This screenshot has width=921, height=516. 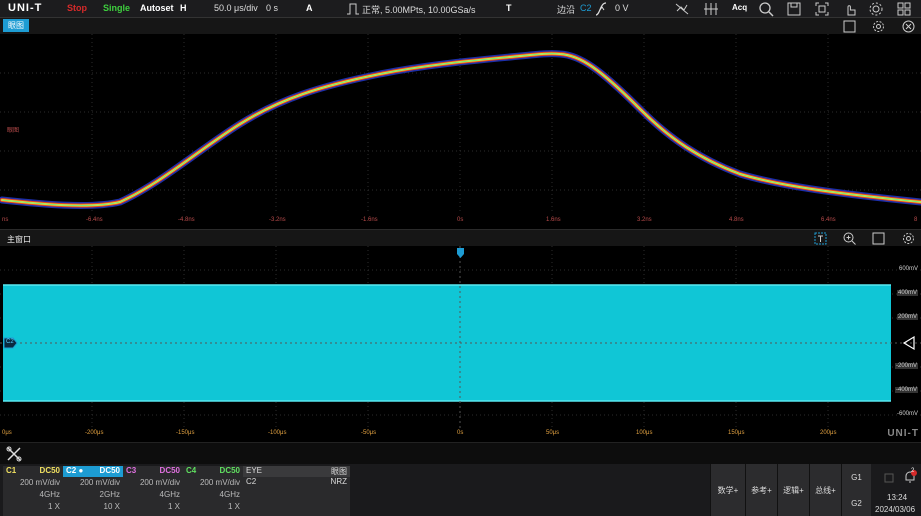 What do you see at coordinates (213, 491) in the screenshot?
I see `channel-c4-box: C4 DC50 200 mV/div 4GHz 1 X` at bounding box center [213, 491].